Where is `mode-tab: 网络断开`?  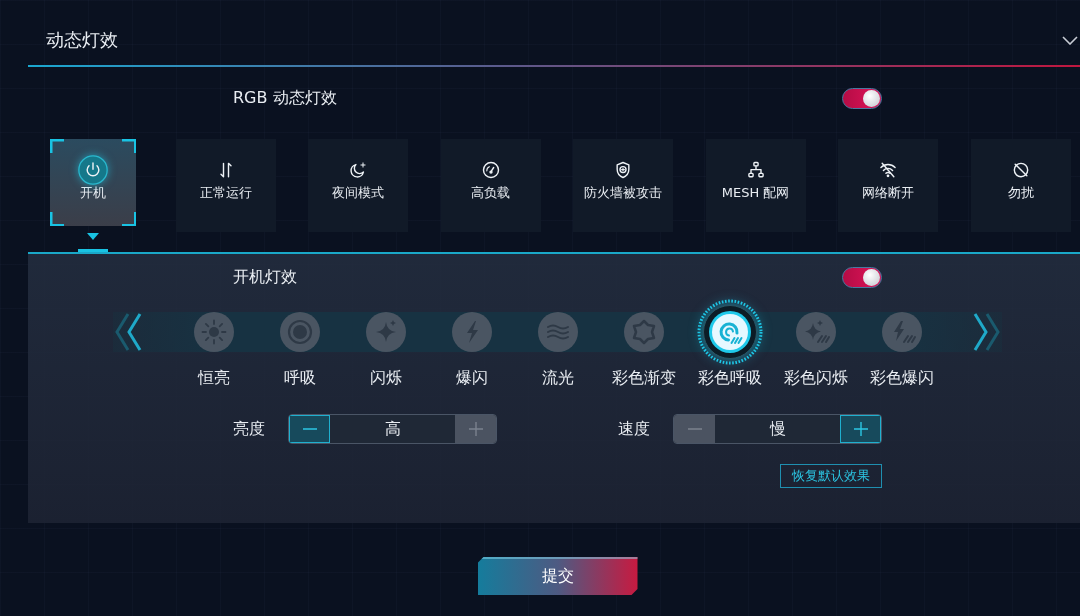 mode-tab: 网络断开 is located at coordinates (888, 185).